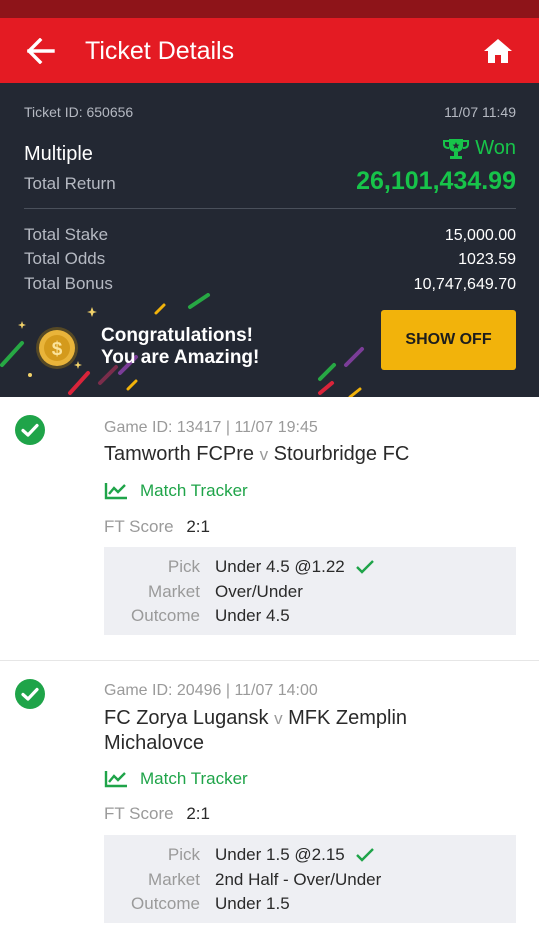 The height and width of the screenshot is (928, 539). I want to click on total-stake-label: Total Stake, so click(66, 234).